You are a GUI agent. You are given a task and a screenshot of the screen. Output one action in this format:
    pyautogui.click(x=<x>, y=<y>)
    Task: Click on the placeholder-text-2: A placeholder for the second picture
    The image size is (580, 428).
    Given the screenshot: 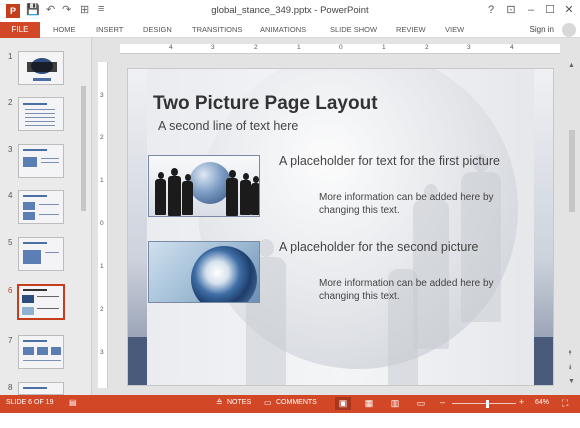 What is the action you would take?
    pyautogui.click(x=394, y=247)
    